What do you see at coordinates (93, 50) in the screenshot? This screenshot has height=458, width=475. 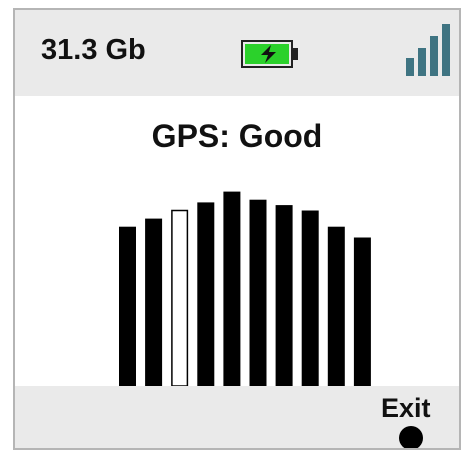 I see `storage-readout: 31.3 Gb` at bounding box center [93, 50].